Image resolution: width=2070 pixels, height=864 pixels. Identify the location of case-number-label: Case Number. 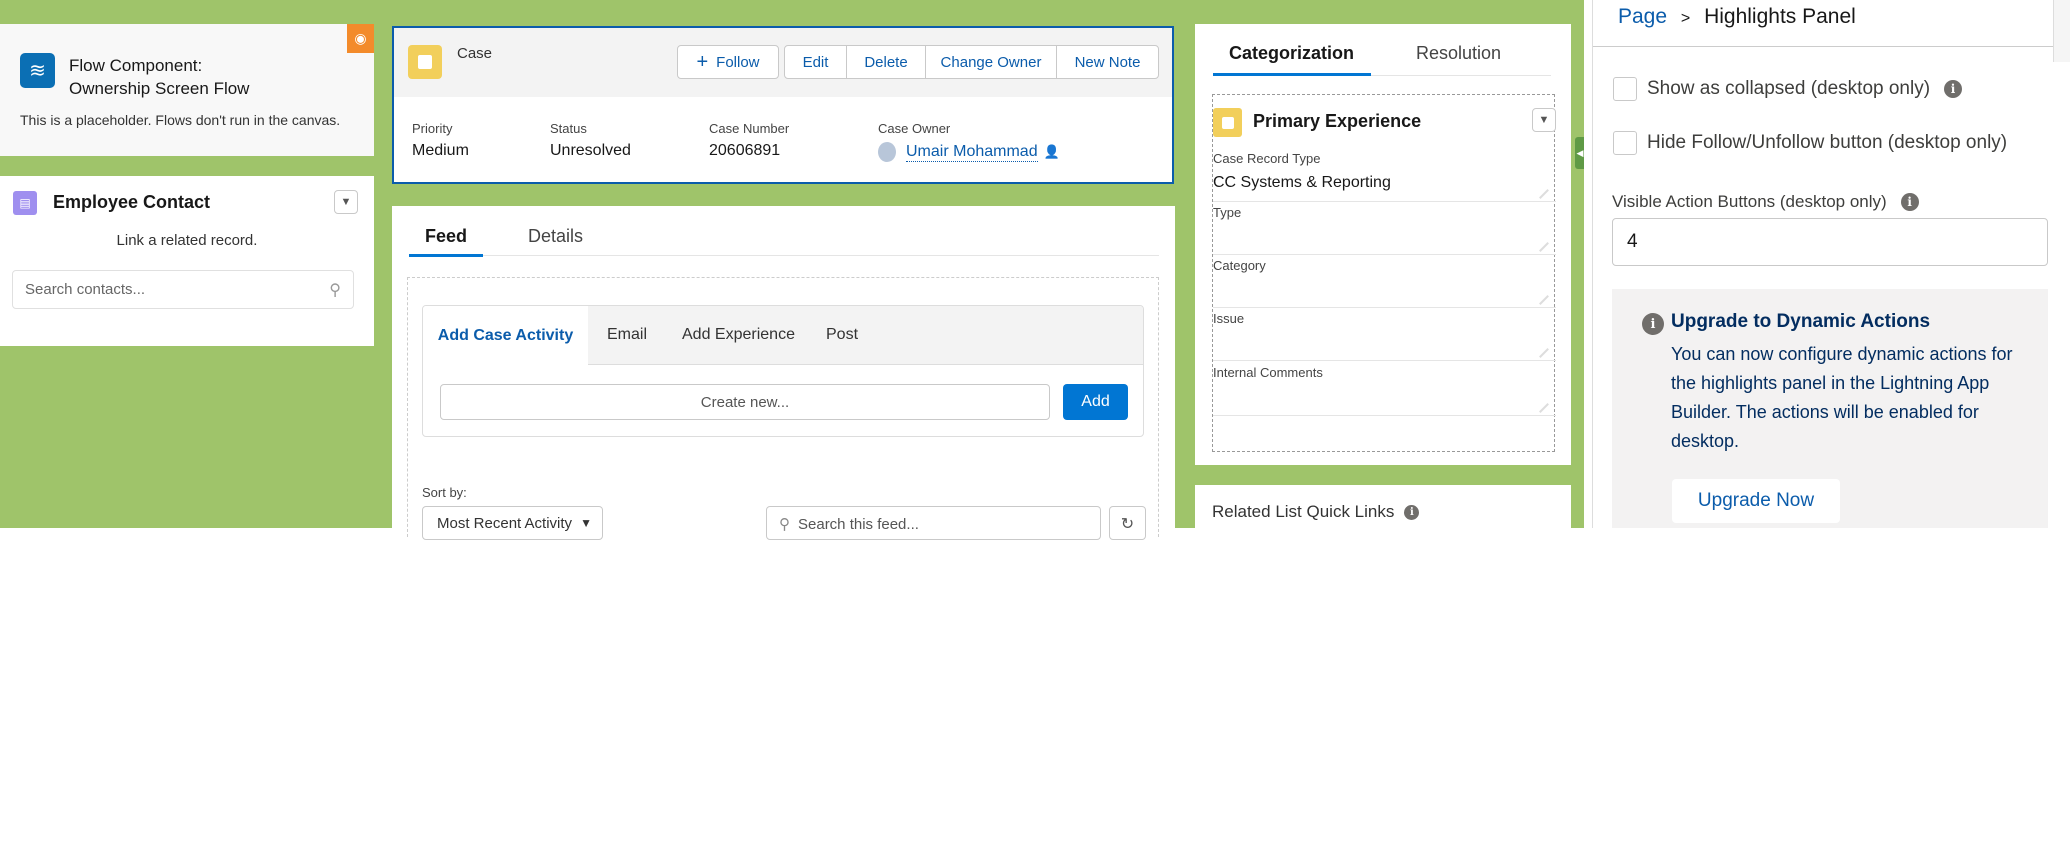
(749, 128).